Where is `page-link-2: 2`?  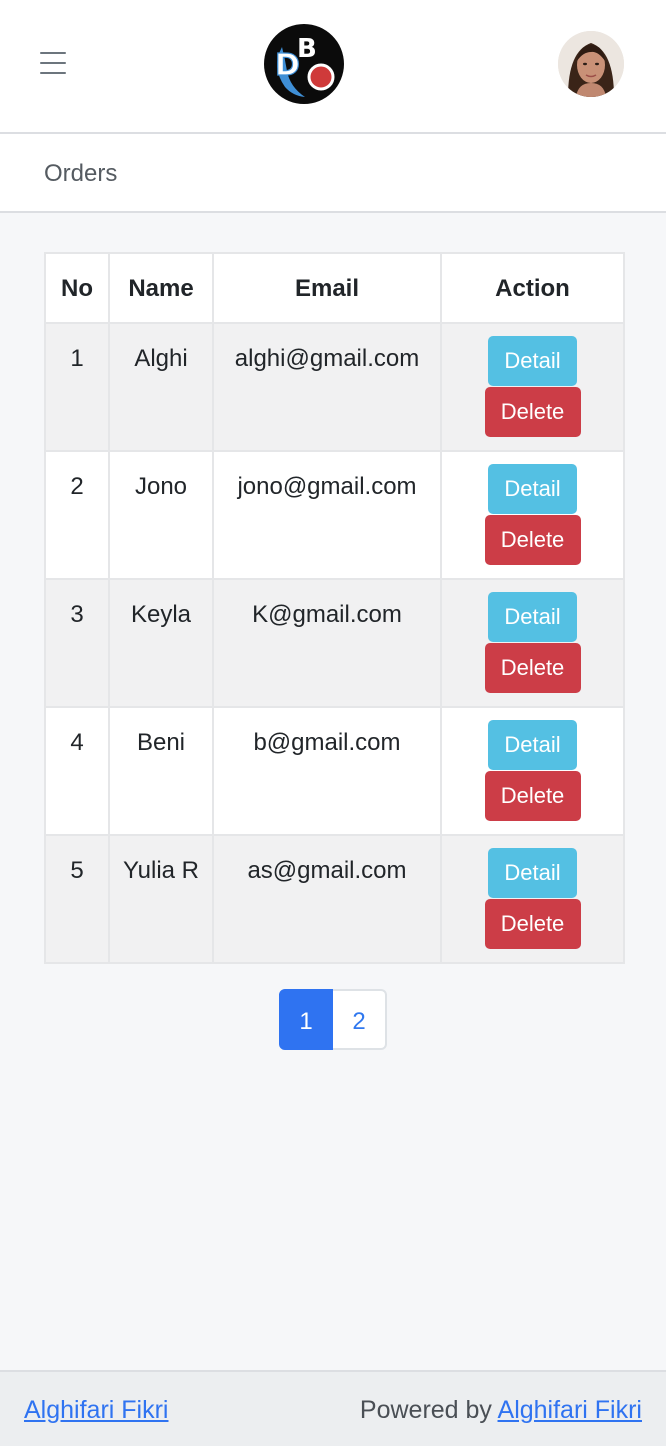
page-link-2: 2 is located at coordinates (360, 1019).